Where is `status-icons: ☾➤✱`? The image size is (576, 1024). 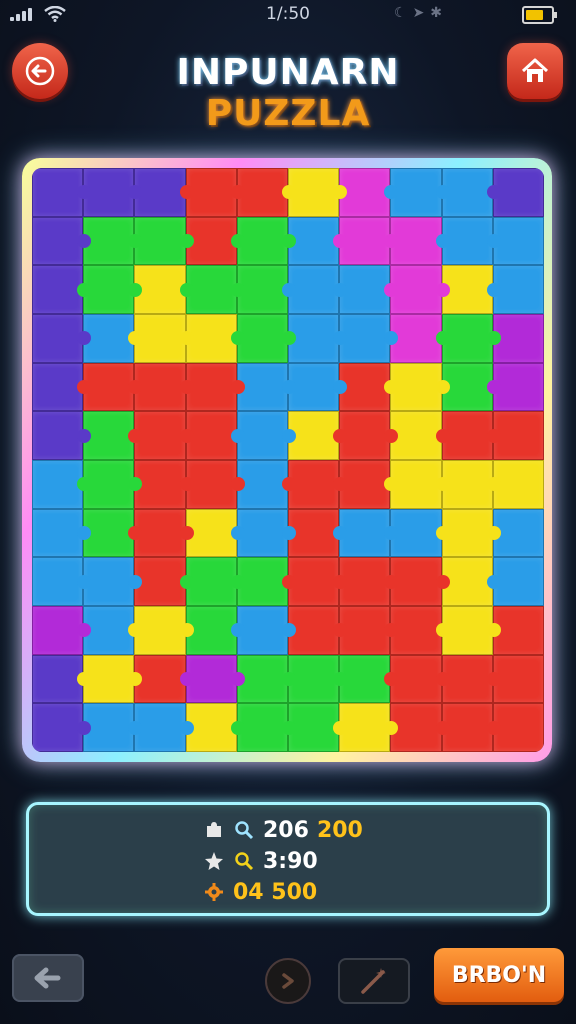 status-icons: ☾➤✱ is located at coordinates (421, 13).